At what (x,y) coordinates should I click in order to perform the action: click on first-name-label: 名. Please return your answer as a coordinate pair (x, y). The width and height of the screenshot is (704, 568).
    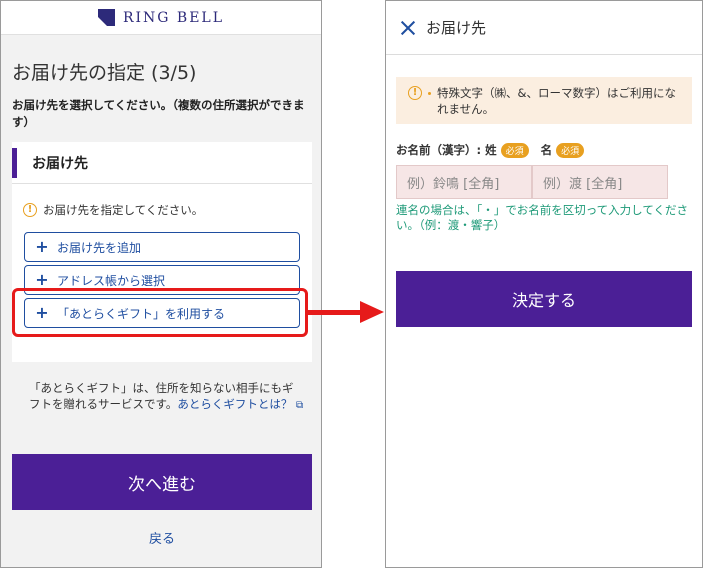
    Looking at the image, I should click on (546, 150).